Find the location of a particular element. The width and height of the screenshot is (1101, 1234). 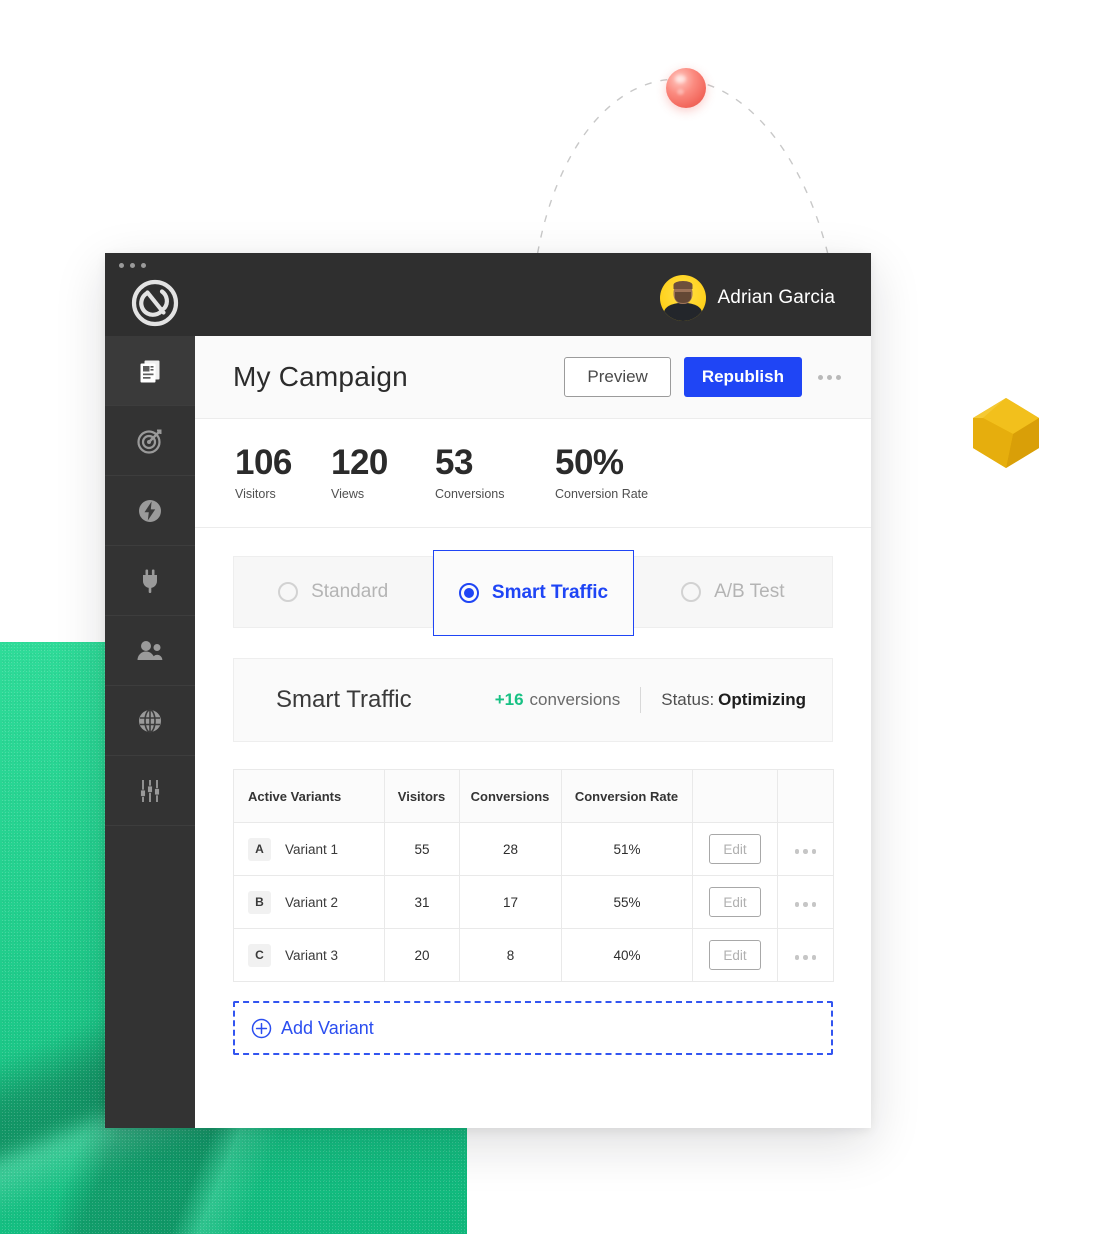

variant-name-cell: A Variant 1 is located at coordinates (309, 849).